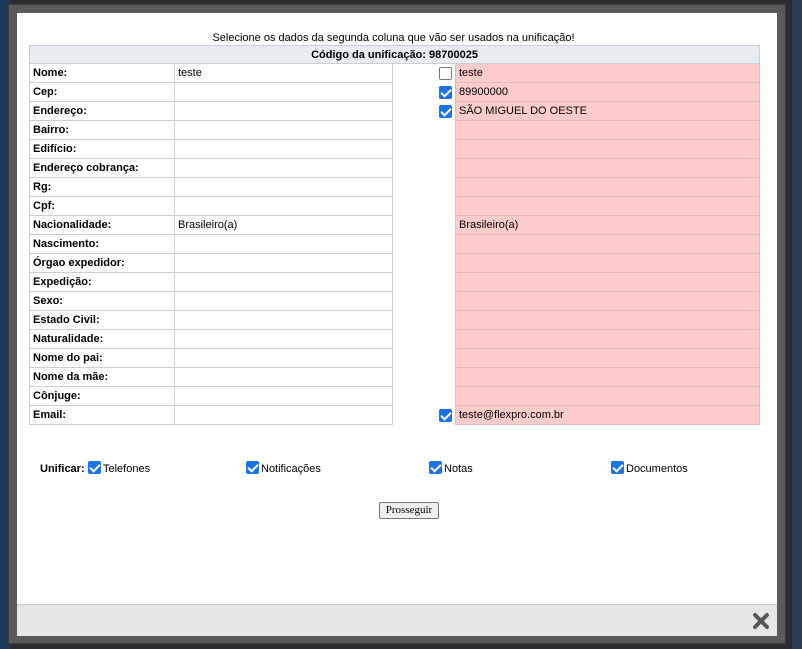 Image resolution: width=802 pixels, height=649 pixels. What do you see at coordinates (397, 620) in the screenshot?
I see `dialog-footer` at bounding box center [397, 620].